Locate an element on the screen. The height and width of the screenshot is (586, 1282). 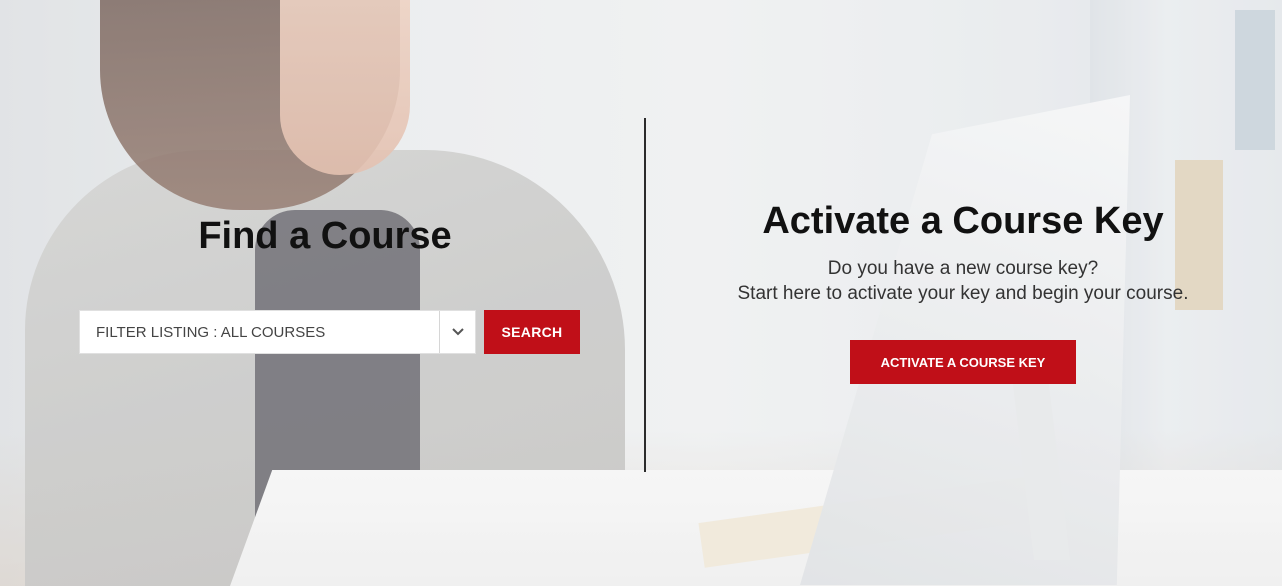
activate-key-title: Activate a Course Key is located at coordinates (963, 221).